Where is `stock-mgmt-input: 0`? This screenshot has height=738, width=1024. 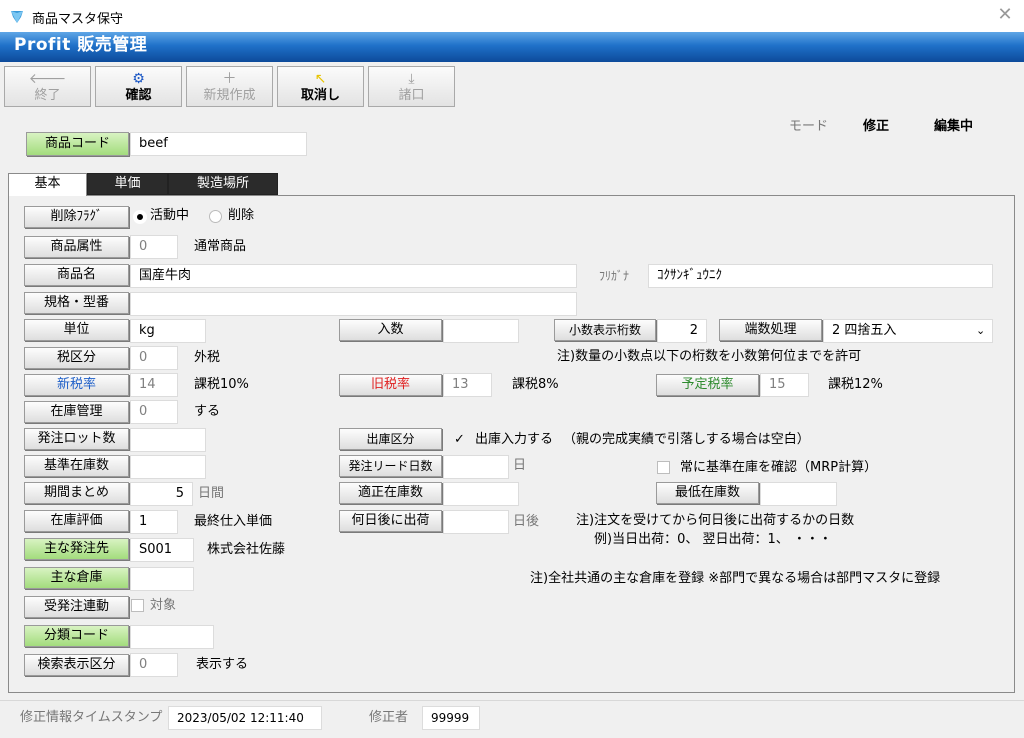 stock-mgmt-input: 0 is located at coordinates (154, 412).